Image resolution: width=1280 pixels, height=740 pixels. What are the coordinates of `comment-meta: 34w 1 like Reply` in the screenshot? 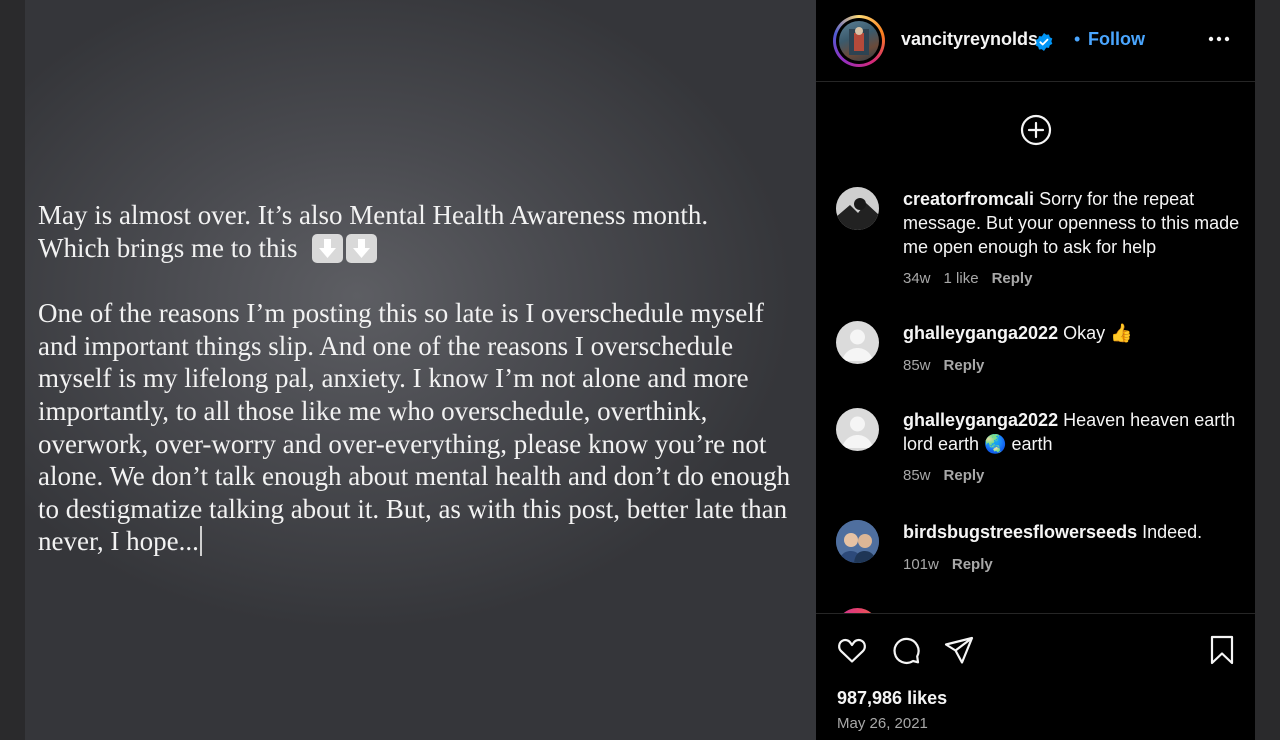 It's located at (974, 278).